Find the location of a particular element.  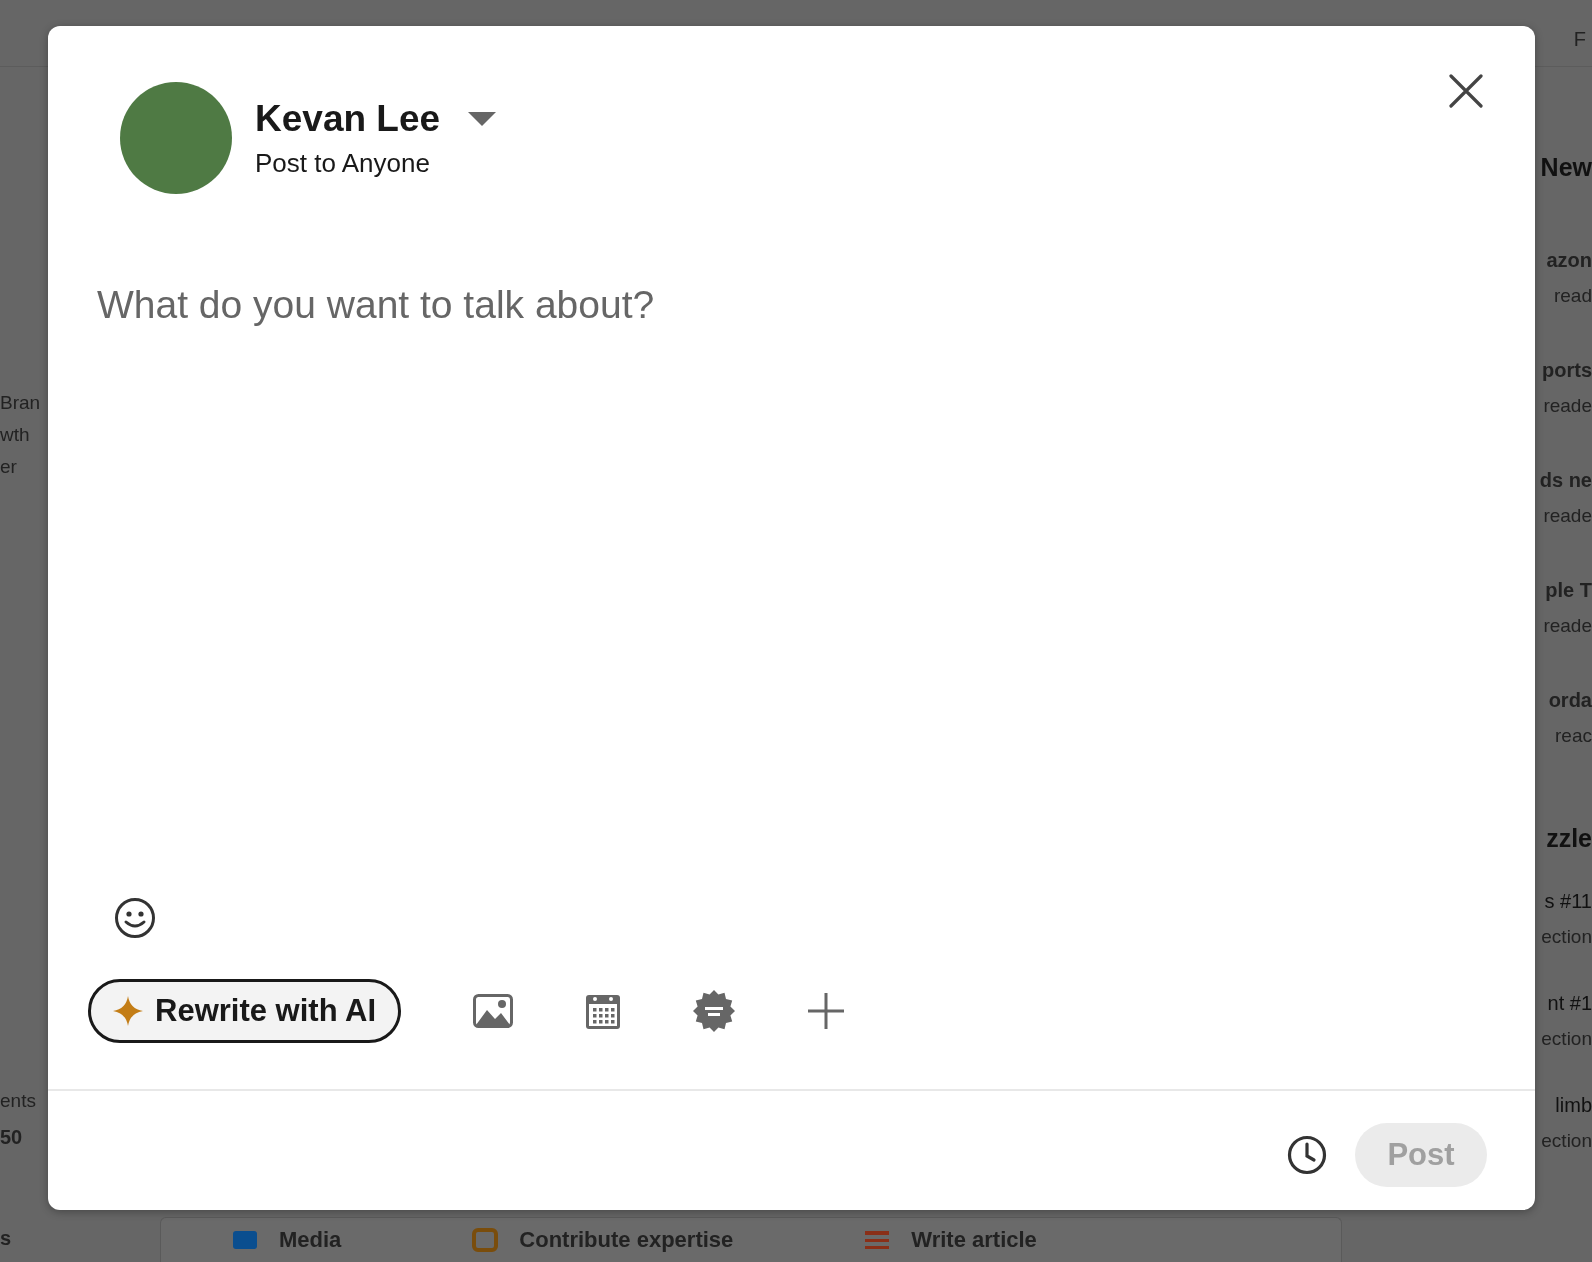

background-text: s #11 is located at coordinates (1568, 901).